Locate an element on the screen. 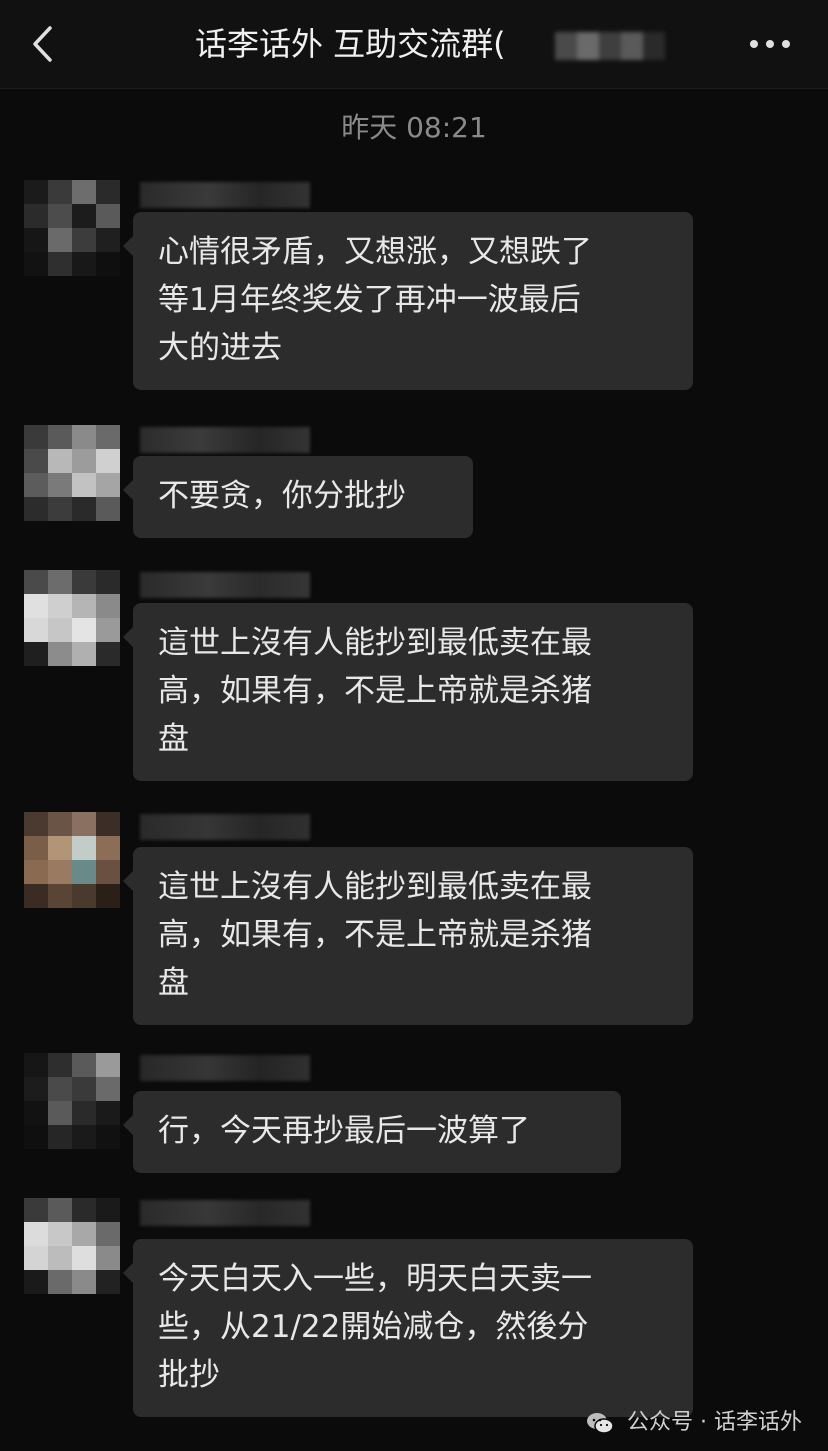 Image resolution: width=828 pixels, height=1451 pixels. message-bubble: 心情很矛盾，又想涨，又想跌了 等1月年终奖发了再冲一波最后 大的进去 is located at coordinates (408, 301).